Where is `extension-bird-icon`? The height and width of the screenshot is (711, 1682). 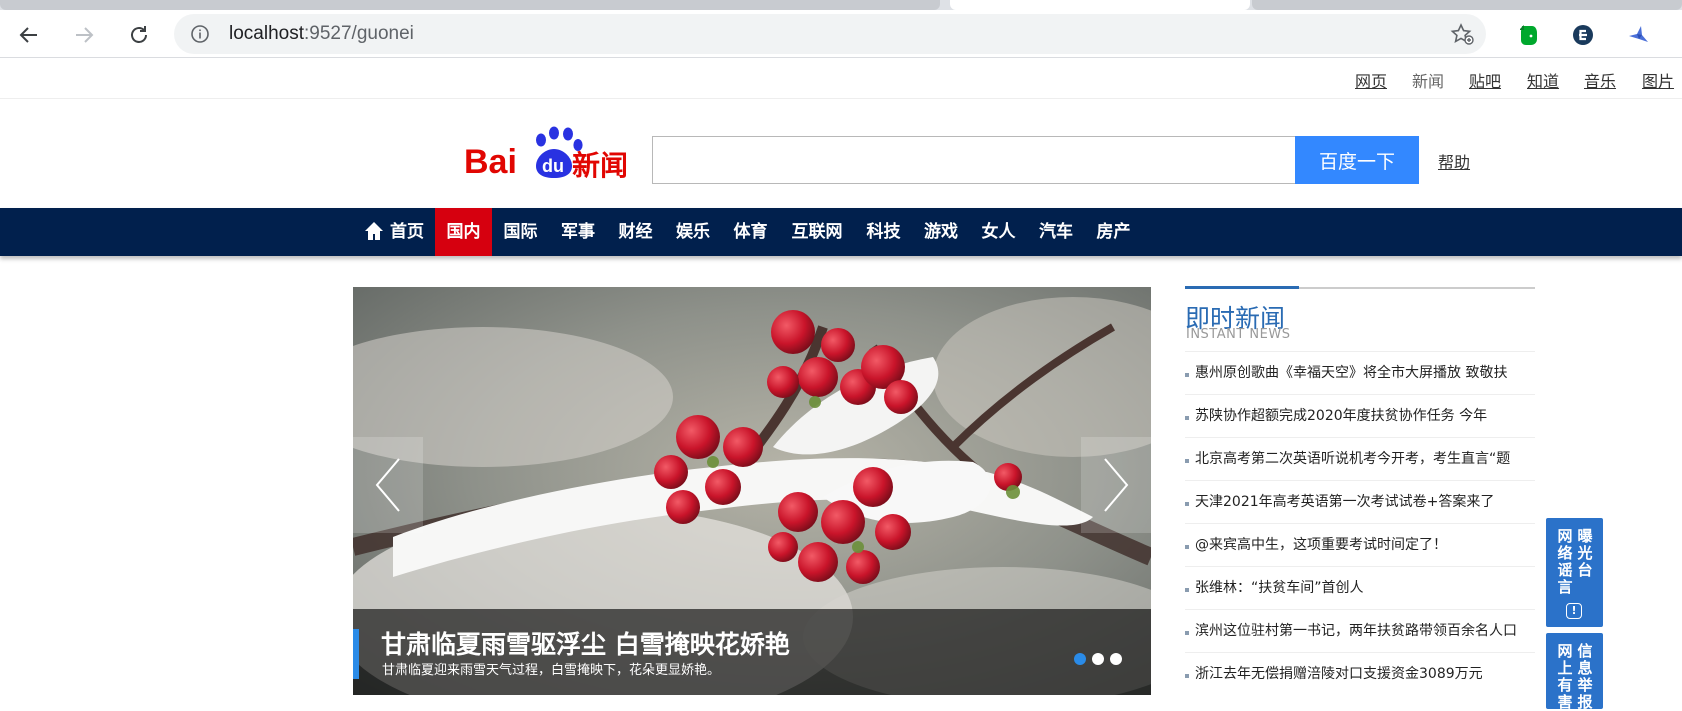
extension-bird-icon is located at coordinates (1638, 35).